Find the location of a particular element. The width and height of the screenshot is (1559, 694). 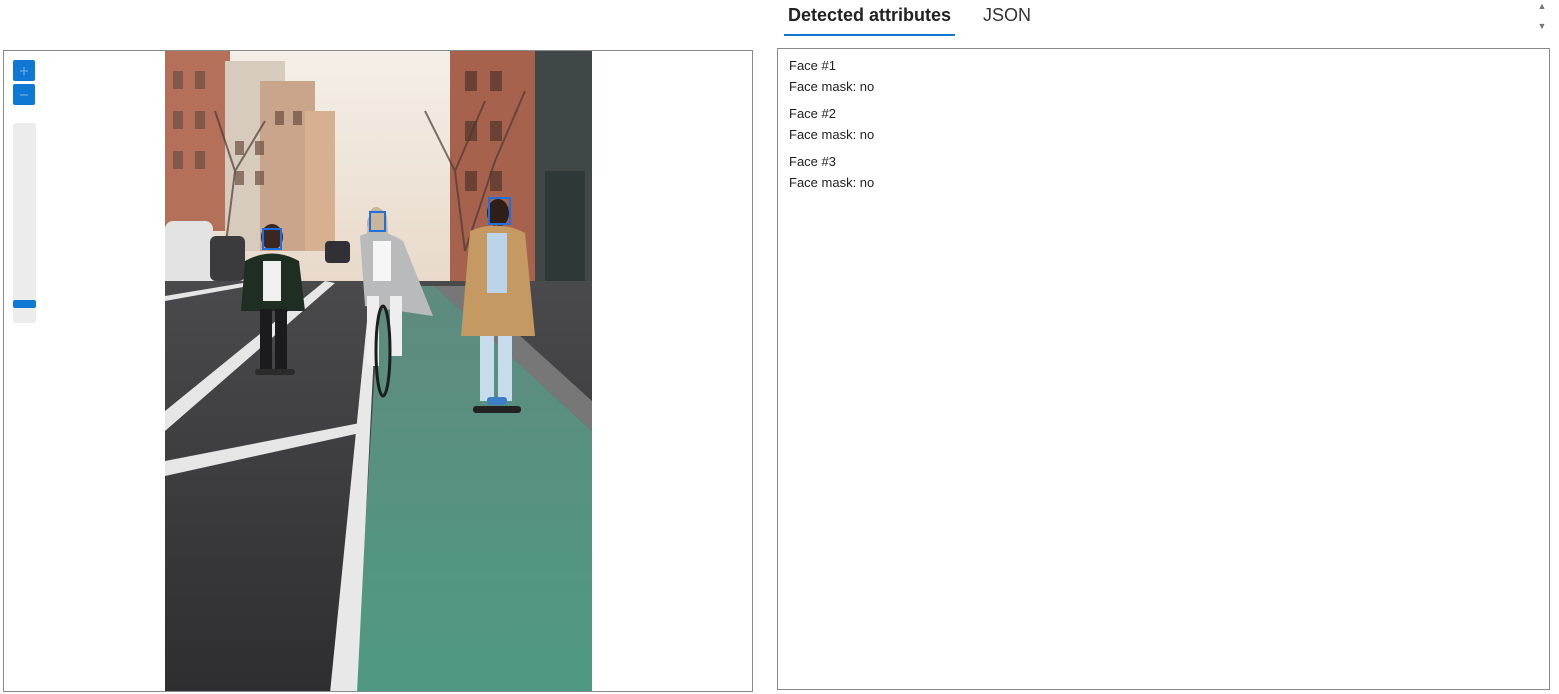

plus-icon is located at coordinates (24, 70).